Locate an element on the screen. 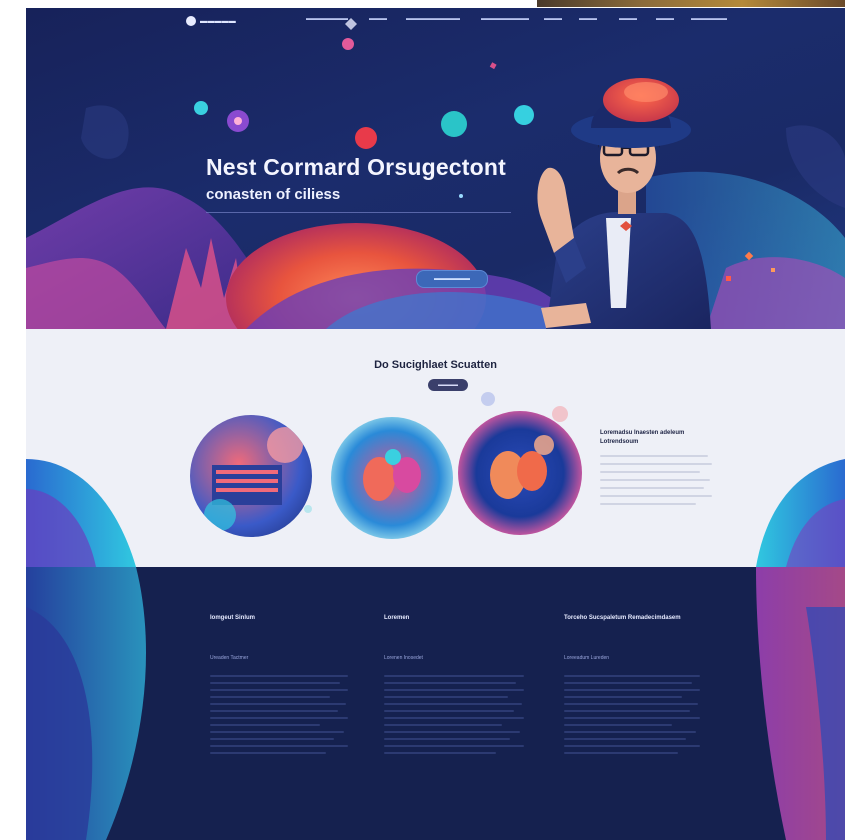  nav-item-2: ▬▬▬ is located at coordinates (378, 19).